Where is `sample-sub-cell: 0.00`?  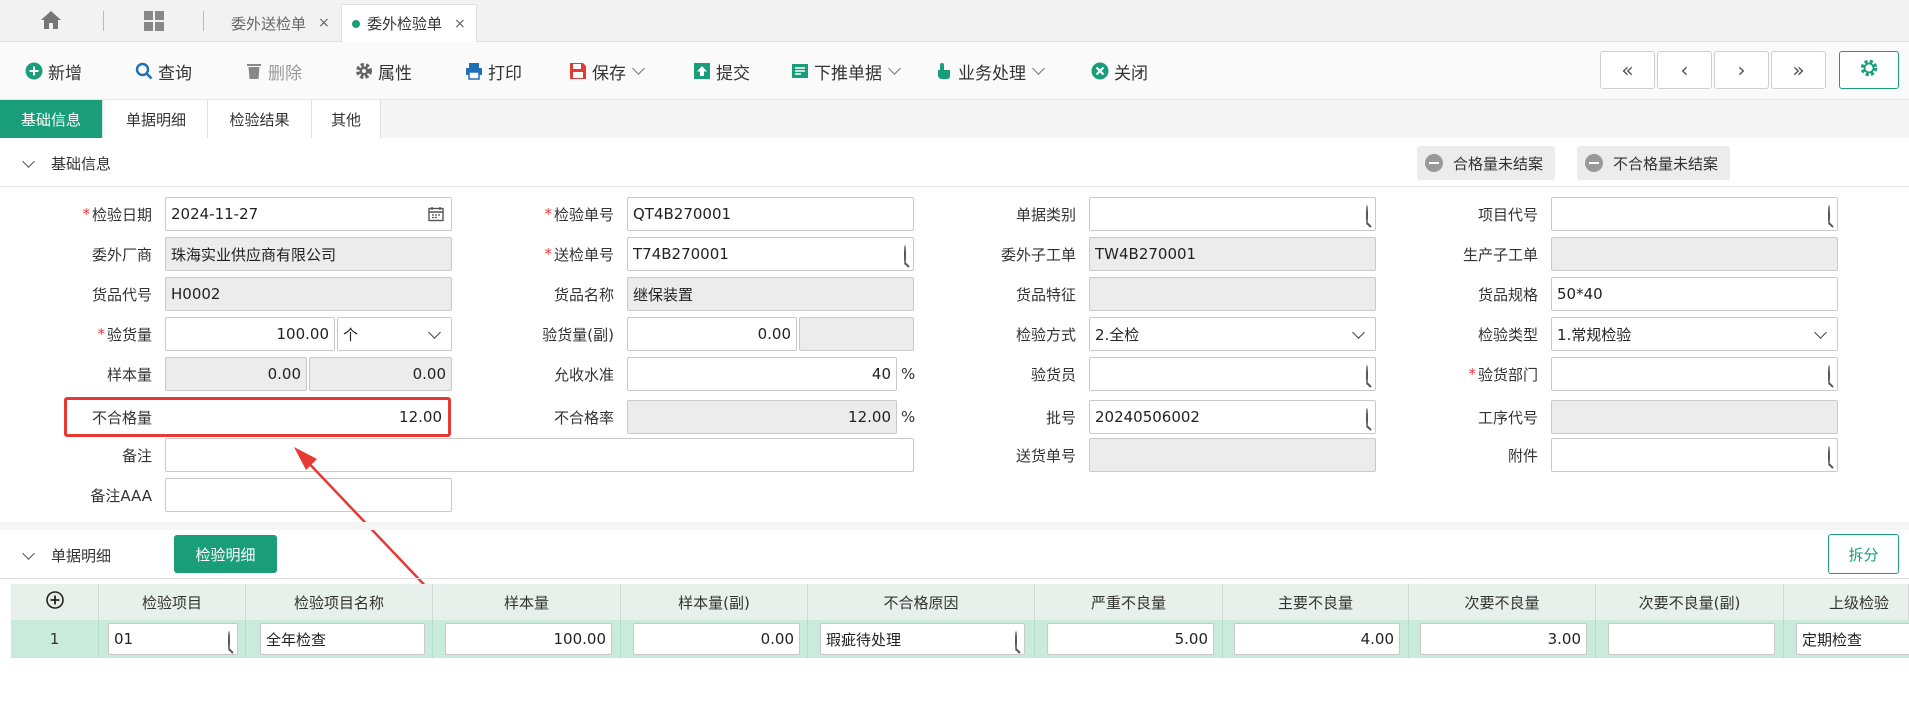 sample-sub-cell: 0.00 is located at coordinates (714, 639).